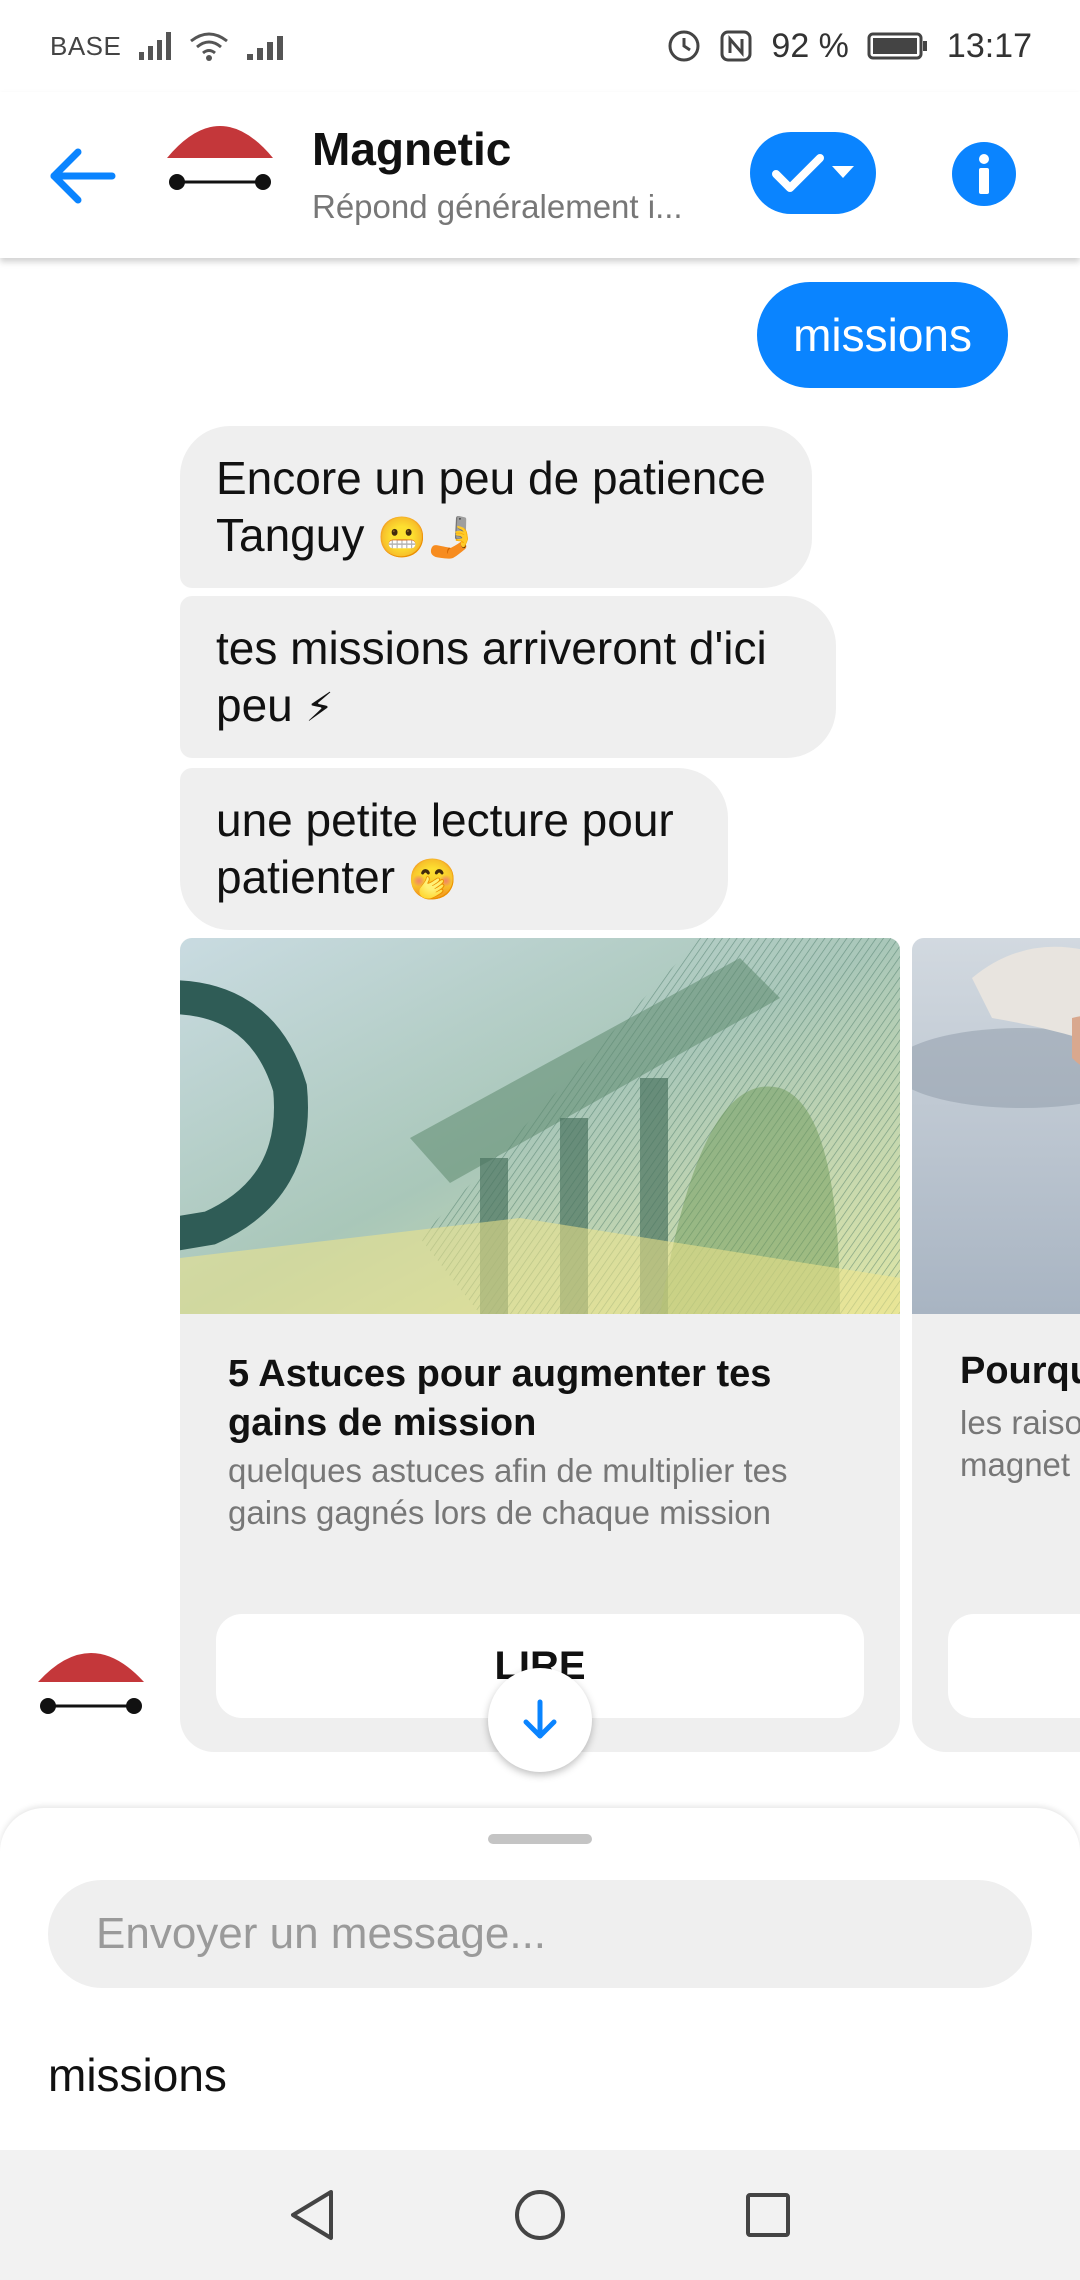 The height and width of the screenshot is (2280, 1080). Describe the element at coordinates (319, 708) in the screenshot. I see `message-emoji: ⚡` at that location.